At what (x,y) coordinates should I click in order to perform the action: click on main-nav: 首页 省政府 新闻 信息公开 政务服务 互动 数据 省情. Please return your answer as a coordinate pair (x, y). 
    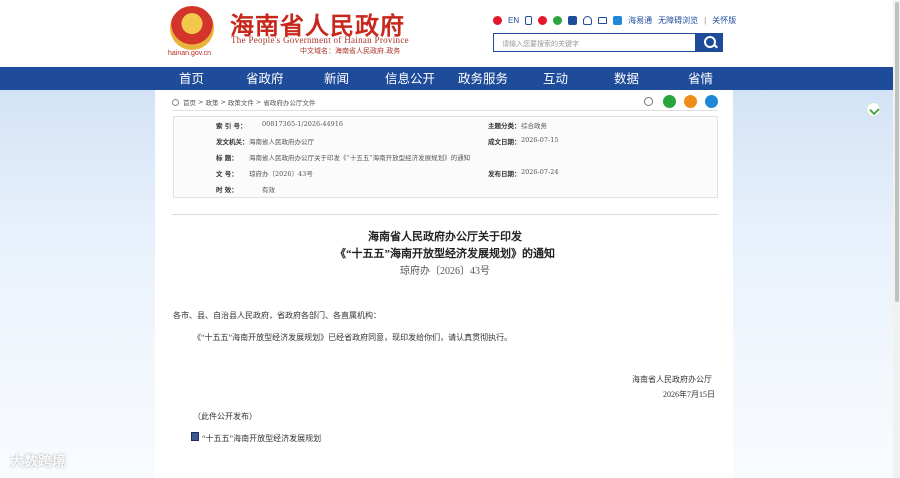
    Looking at the image, I should click on (446, 78).